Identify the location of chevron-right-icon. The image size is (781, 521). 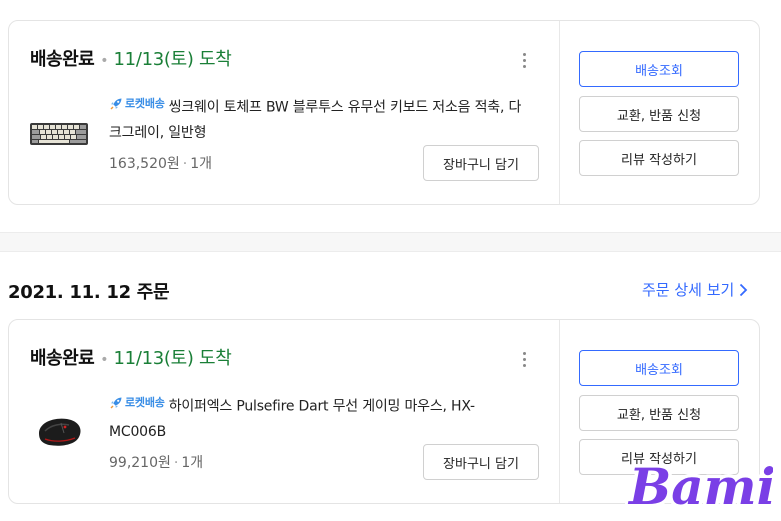
(744, 289).